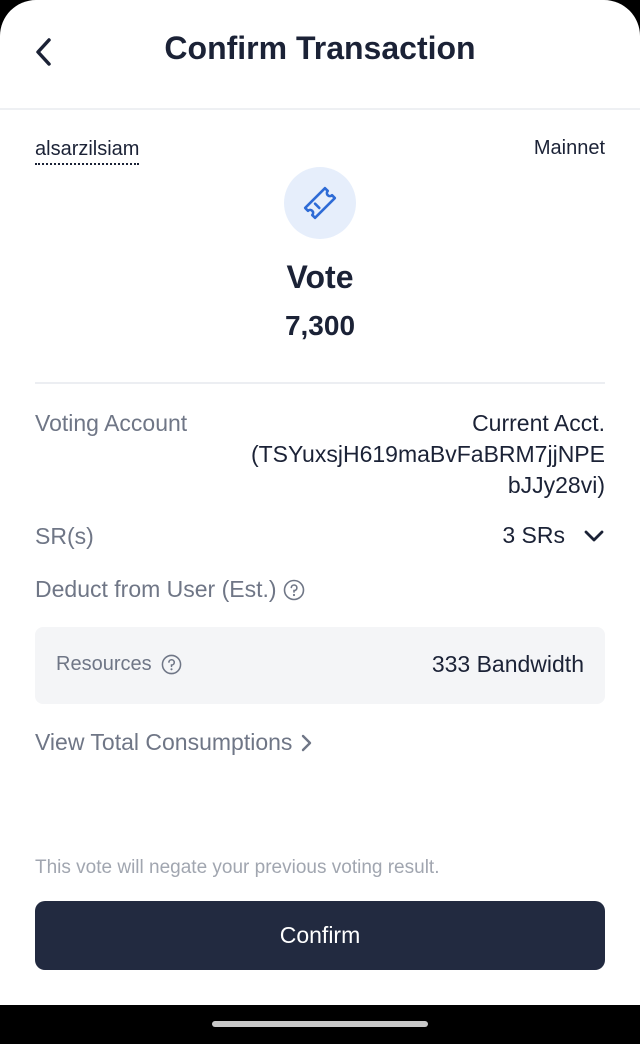  I want to click on view-total-label: View Total Consumptions, so click(164, 742).